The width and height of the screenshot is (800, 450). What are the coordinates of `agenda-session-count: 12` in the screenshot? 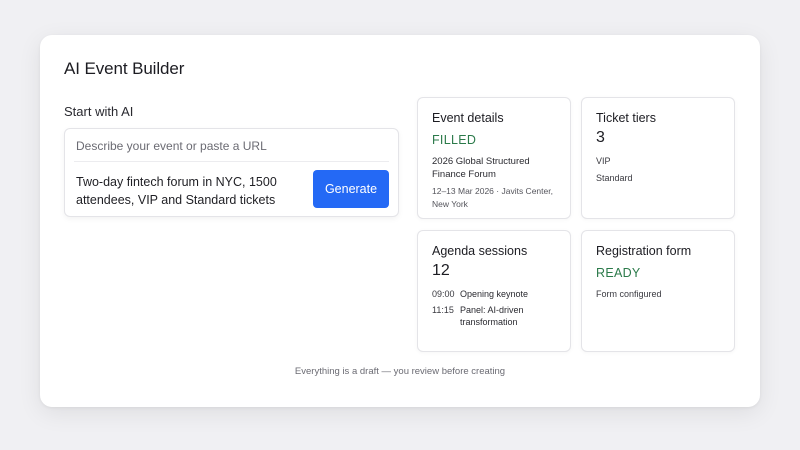 It's located at (441, 270).